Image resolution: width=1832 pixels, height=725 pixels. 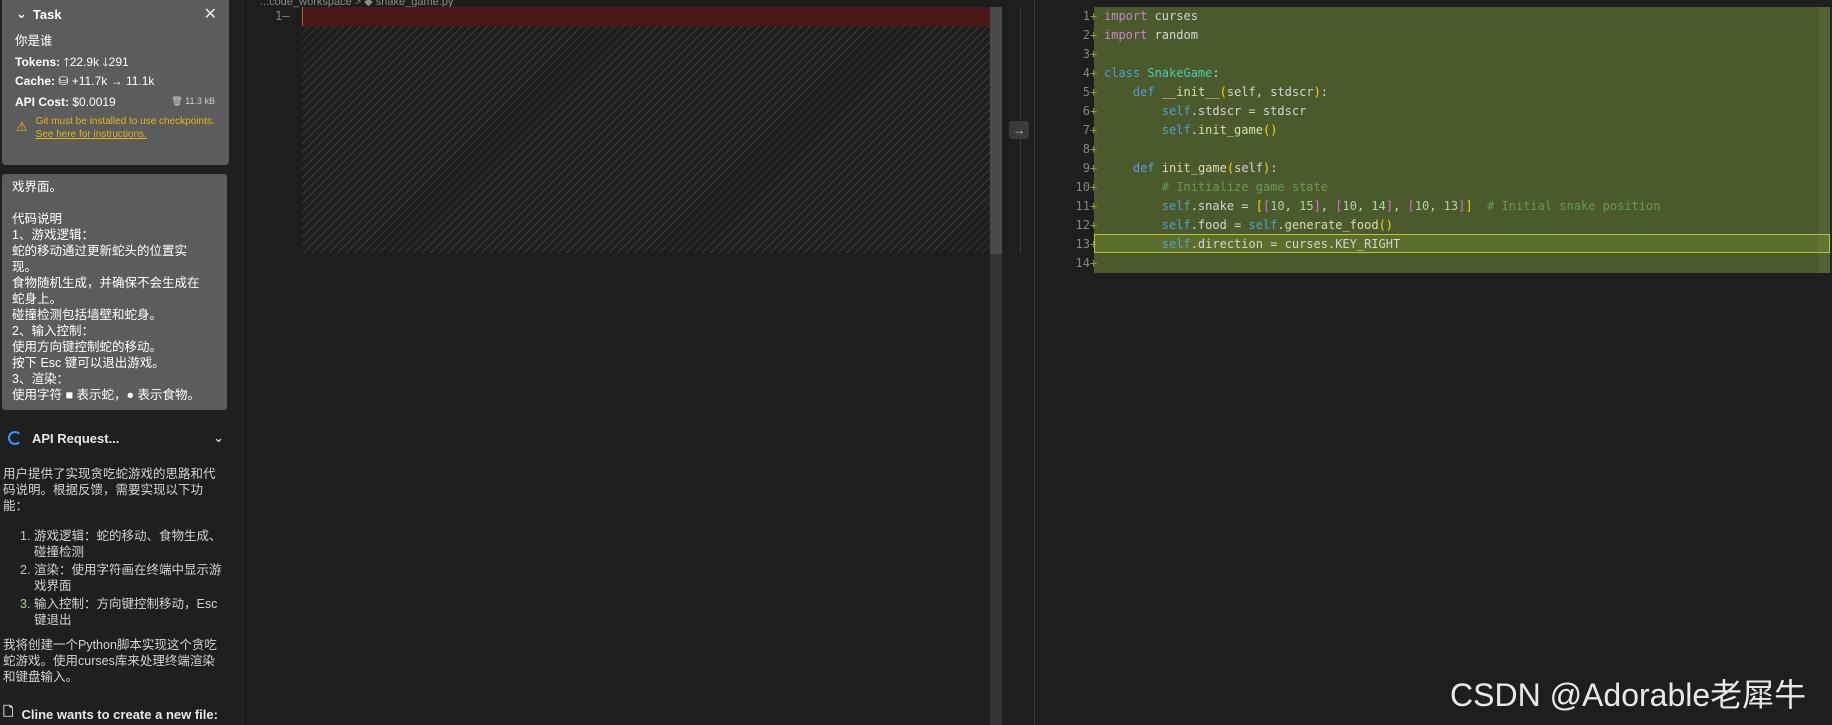 What do you see at coordinates (1082, 263) in the screenshot?
I see `line-number: 14` at bounding box center [1082, 263].